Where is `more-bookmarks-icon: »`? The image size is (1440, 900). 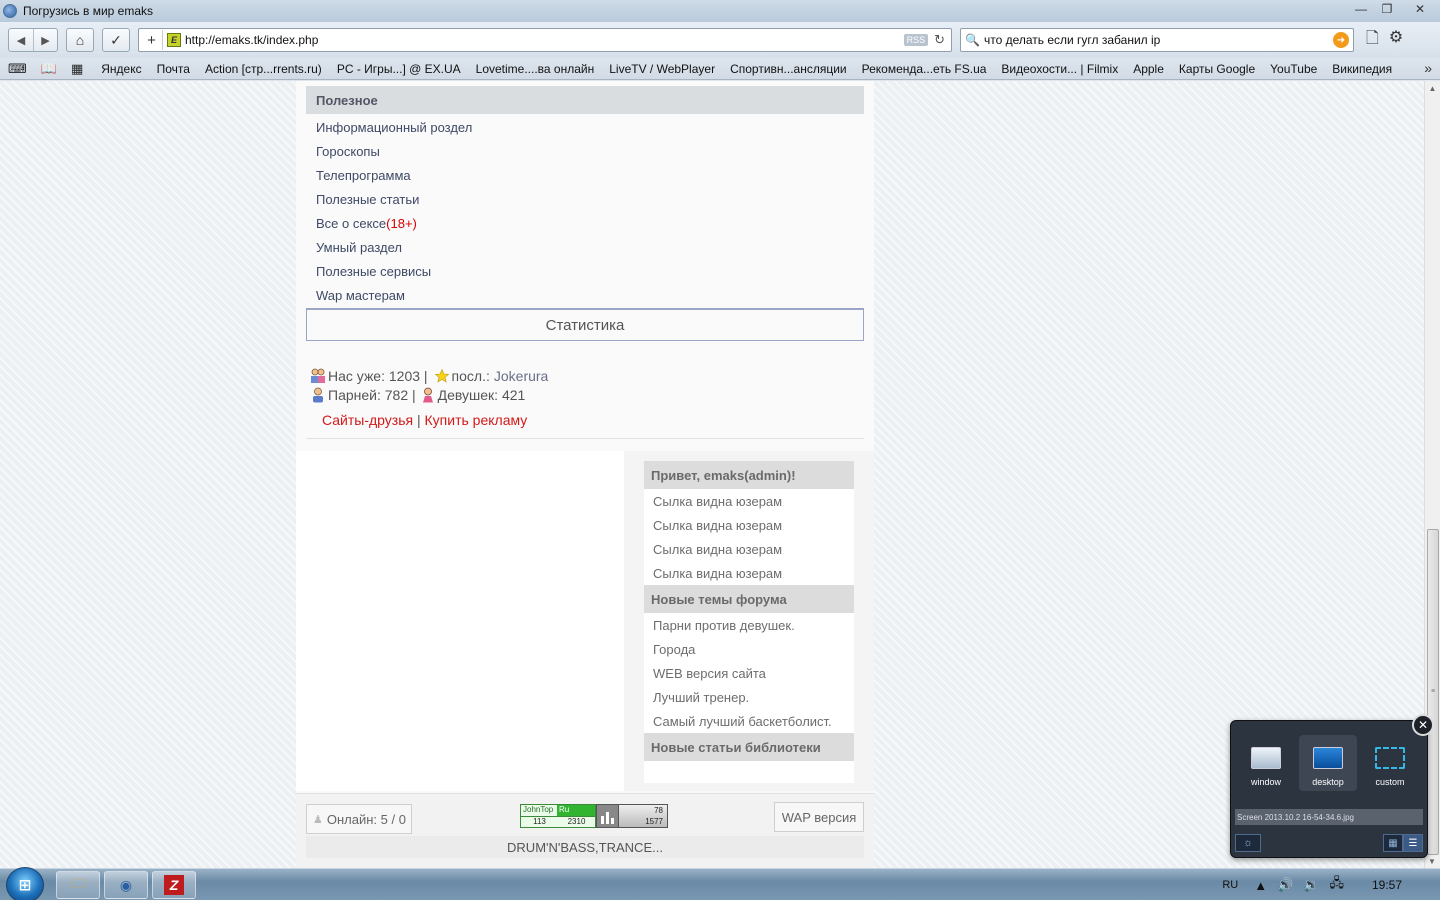 more-bookmarks-icon: » is located at coordinates (1428, 68).